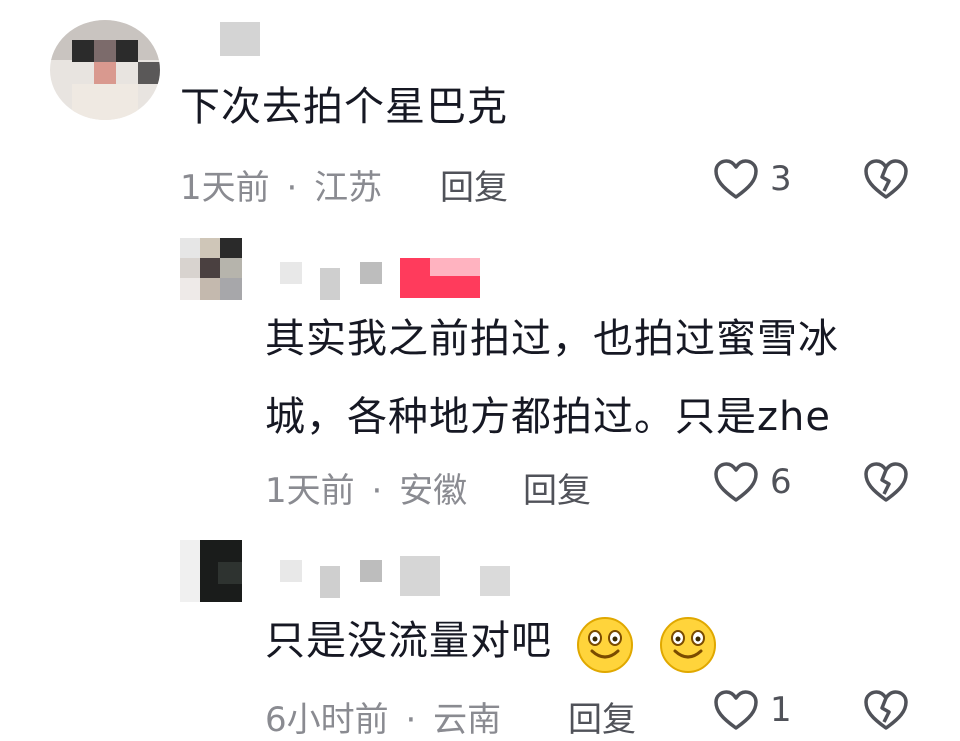 This screenshot has width=960, height=741. I want to click on comment-text: 下次去拍个星巴克, so click(344, 107).